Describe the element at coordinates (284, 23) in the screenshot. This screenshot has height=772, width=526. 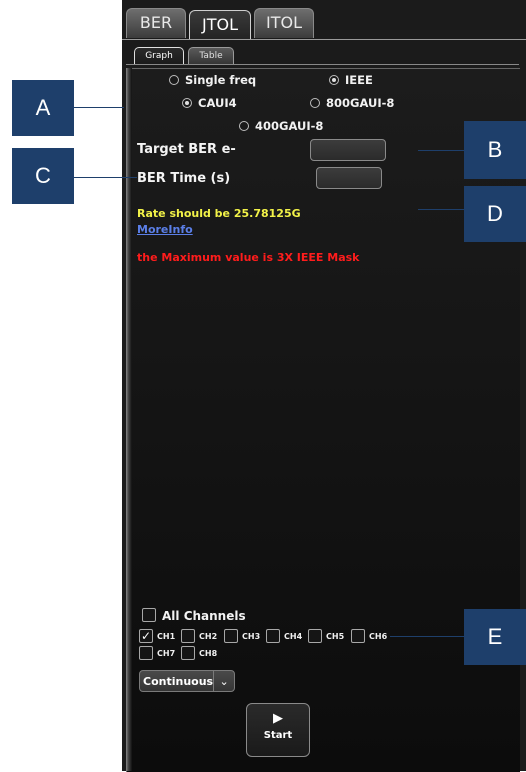
I see `tab-itol: ITOL` at that location.